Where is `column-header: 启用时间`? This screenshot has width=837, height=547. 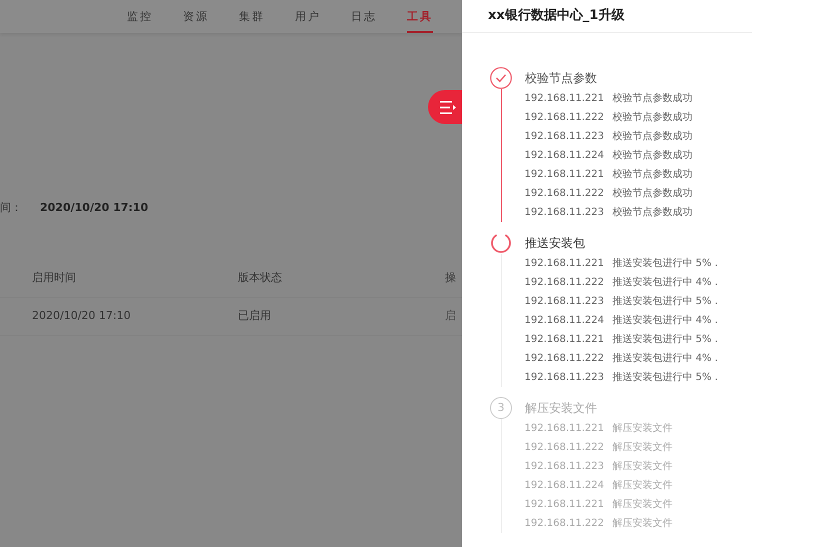
column-header: 启用时间 is located at coordinates (54, 277).